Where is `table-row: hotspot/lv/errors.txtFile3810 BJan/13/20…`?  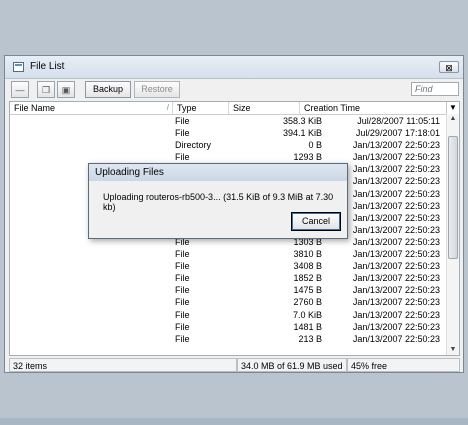 table-row: hotspot/lv/errors.txtFile3810 BJan/13/20… is located at coordinates (228, 254).